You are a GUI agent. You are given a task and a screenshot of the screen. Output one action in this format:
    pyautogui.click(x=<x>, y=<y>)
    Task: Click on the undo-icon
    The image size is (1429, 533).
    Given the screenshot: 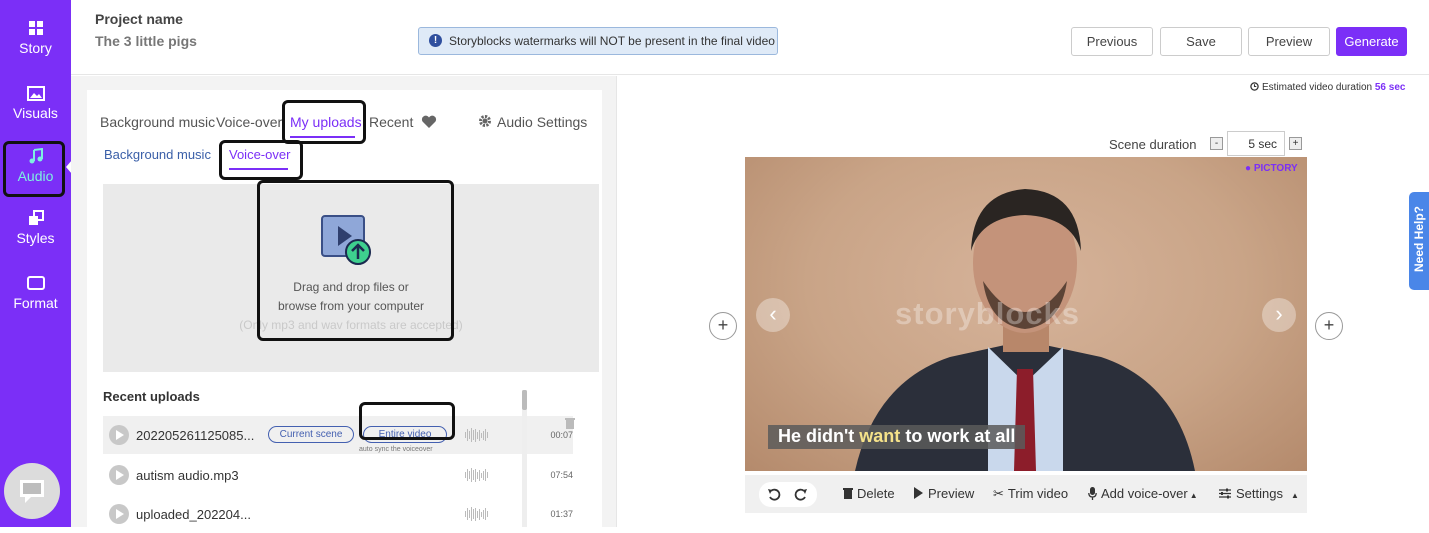 What is the action you would take?
    pyautogui.click(x=774, y=494)
    